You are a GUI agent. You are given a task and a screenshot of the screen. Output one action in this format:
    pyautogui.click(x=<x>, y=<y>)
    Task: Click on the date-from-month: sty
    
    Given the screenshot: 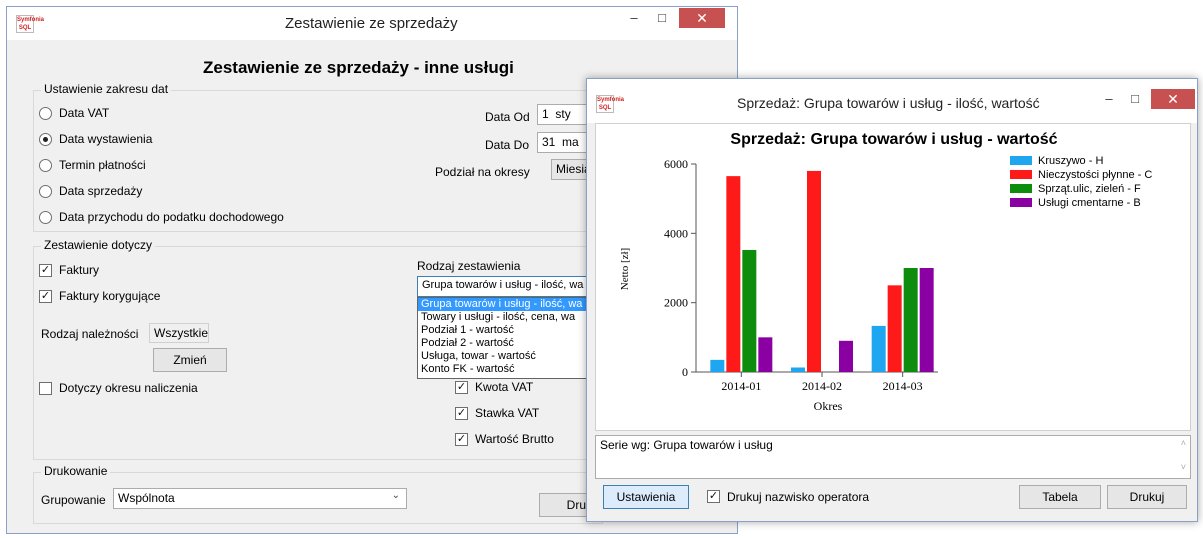 What is the action you would take?
    pyautogui.click(x=563, y=114)
    